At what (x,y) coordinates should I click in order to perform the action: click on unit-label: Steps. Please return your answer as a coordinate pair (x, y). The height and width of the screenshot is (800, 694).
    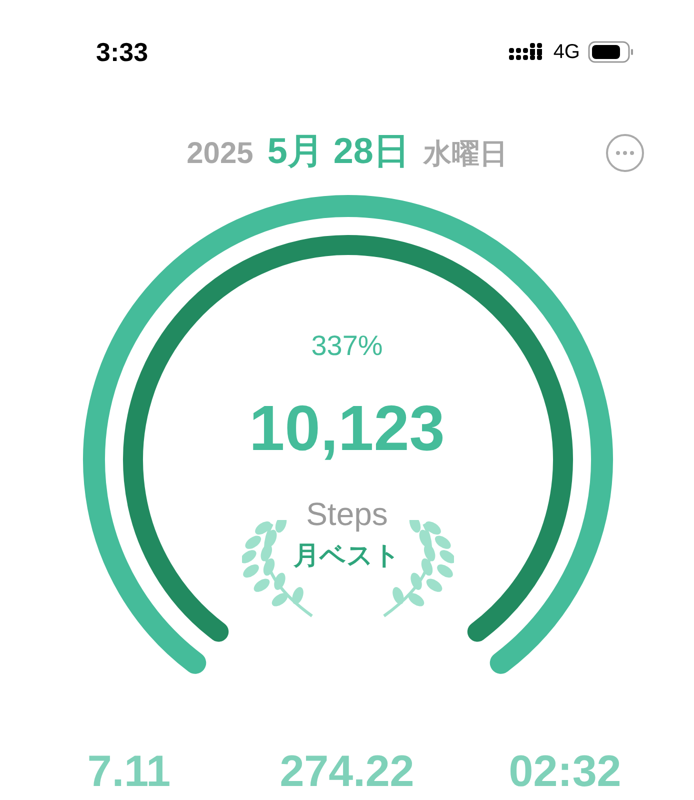
    Looking at the image, I should click on (347, 514).